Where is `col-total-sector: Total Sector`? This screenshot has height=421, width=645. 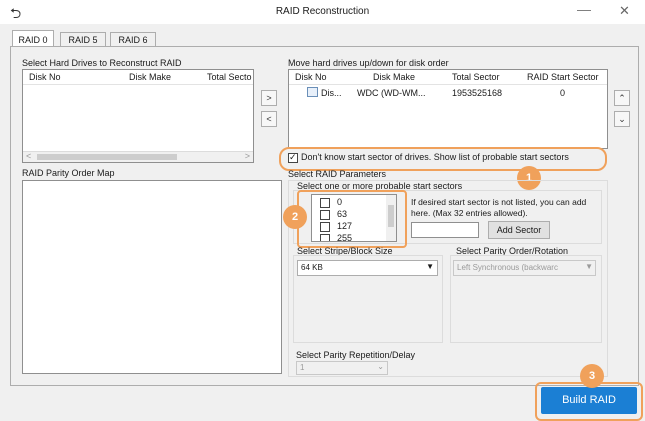
col-total-sector: Total Sector is located at coordinates (476, 77).